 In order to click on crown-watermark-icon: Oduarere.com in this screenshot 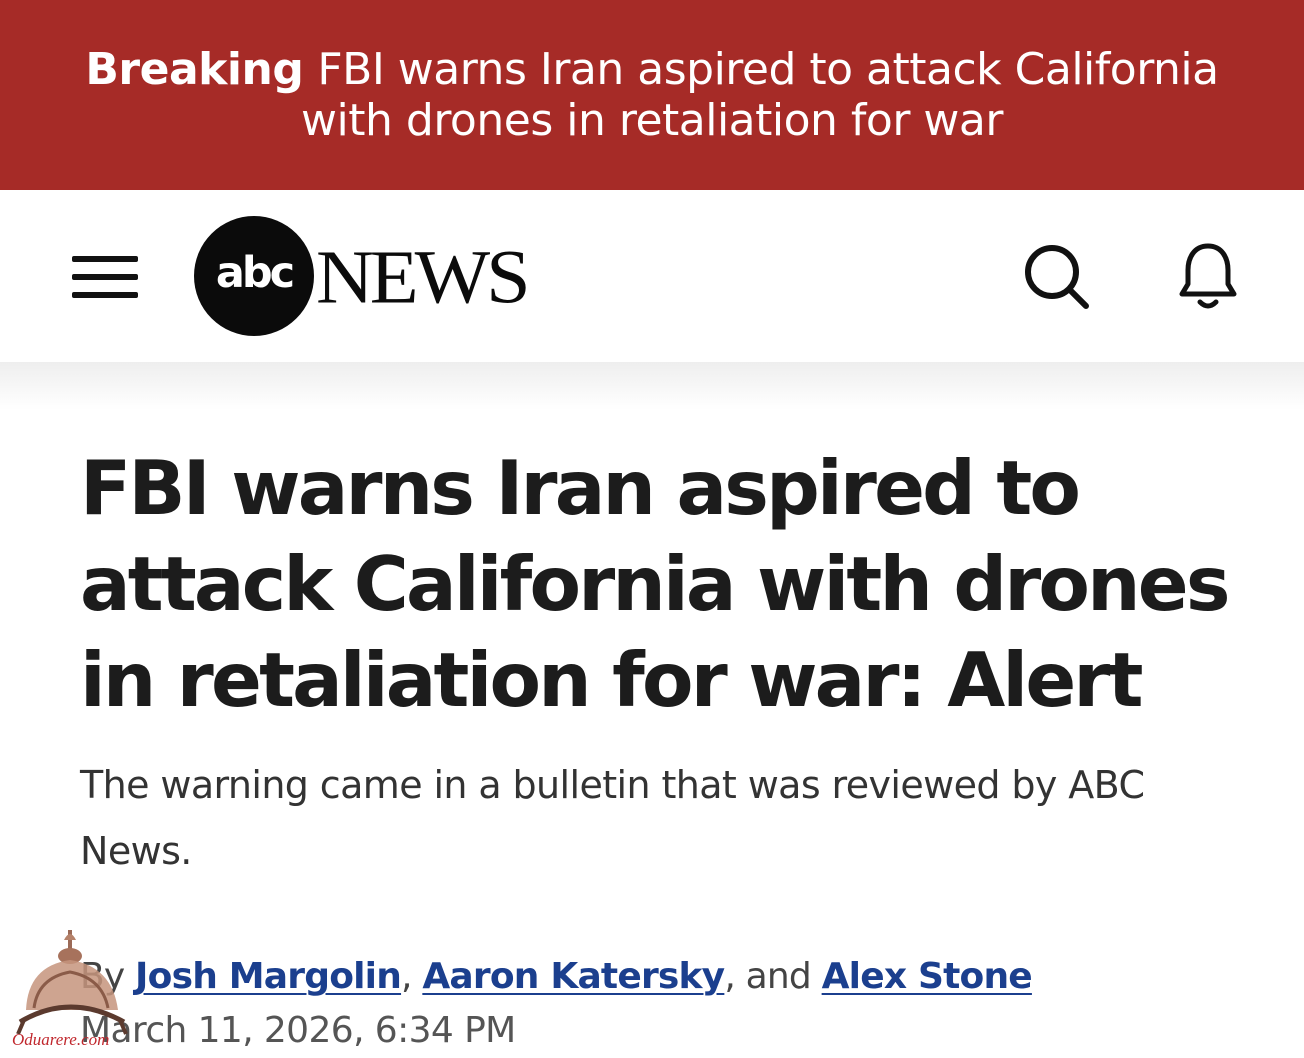, I will do `click(81, 992)`.